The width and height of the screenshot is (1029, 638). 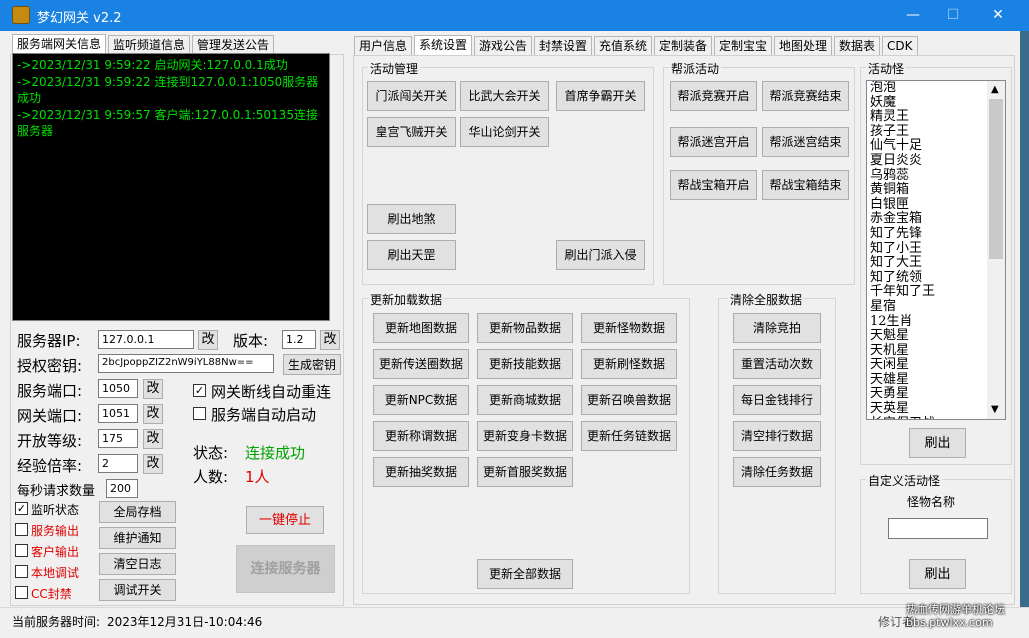 I want to click on tab-send-notice: 管理发送公告, so click(x=233, y=45).